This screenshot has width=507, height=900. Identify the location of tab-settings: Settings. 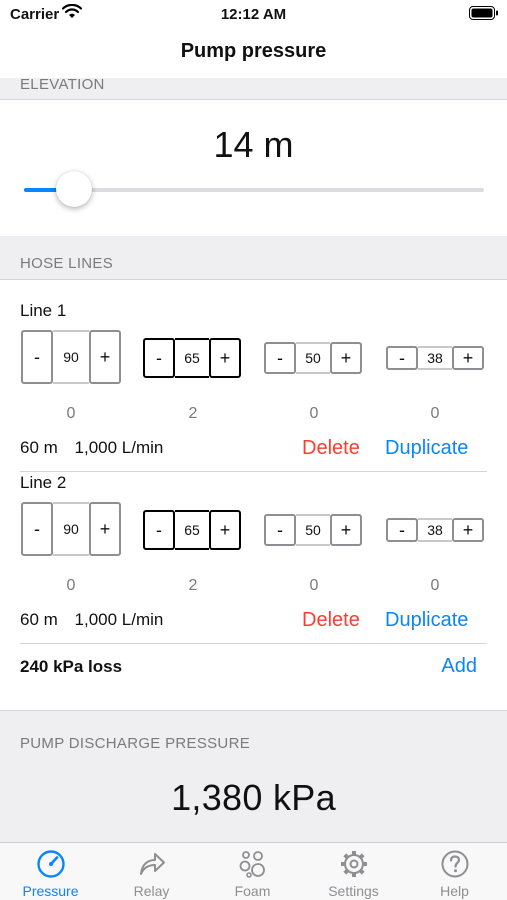
(353, 871).